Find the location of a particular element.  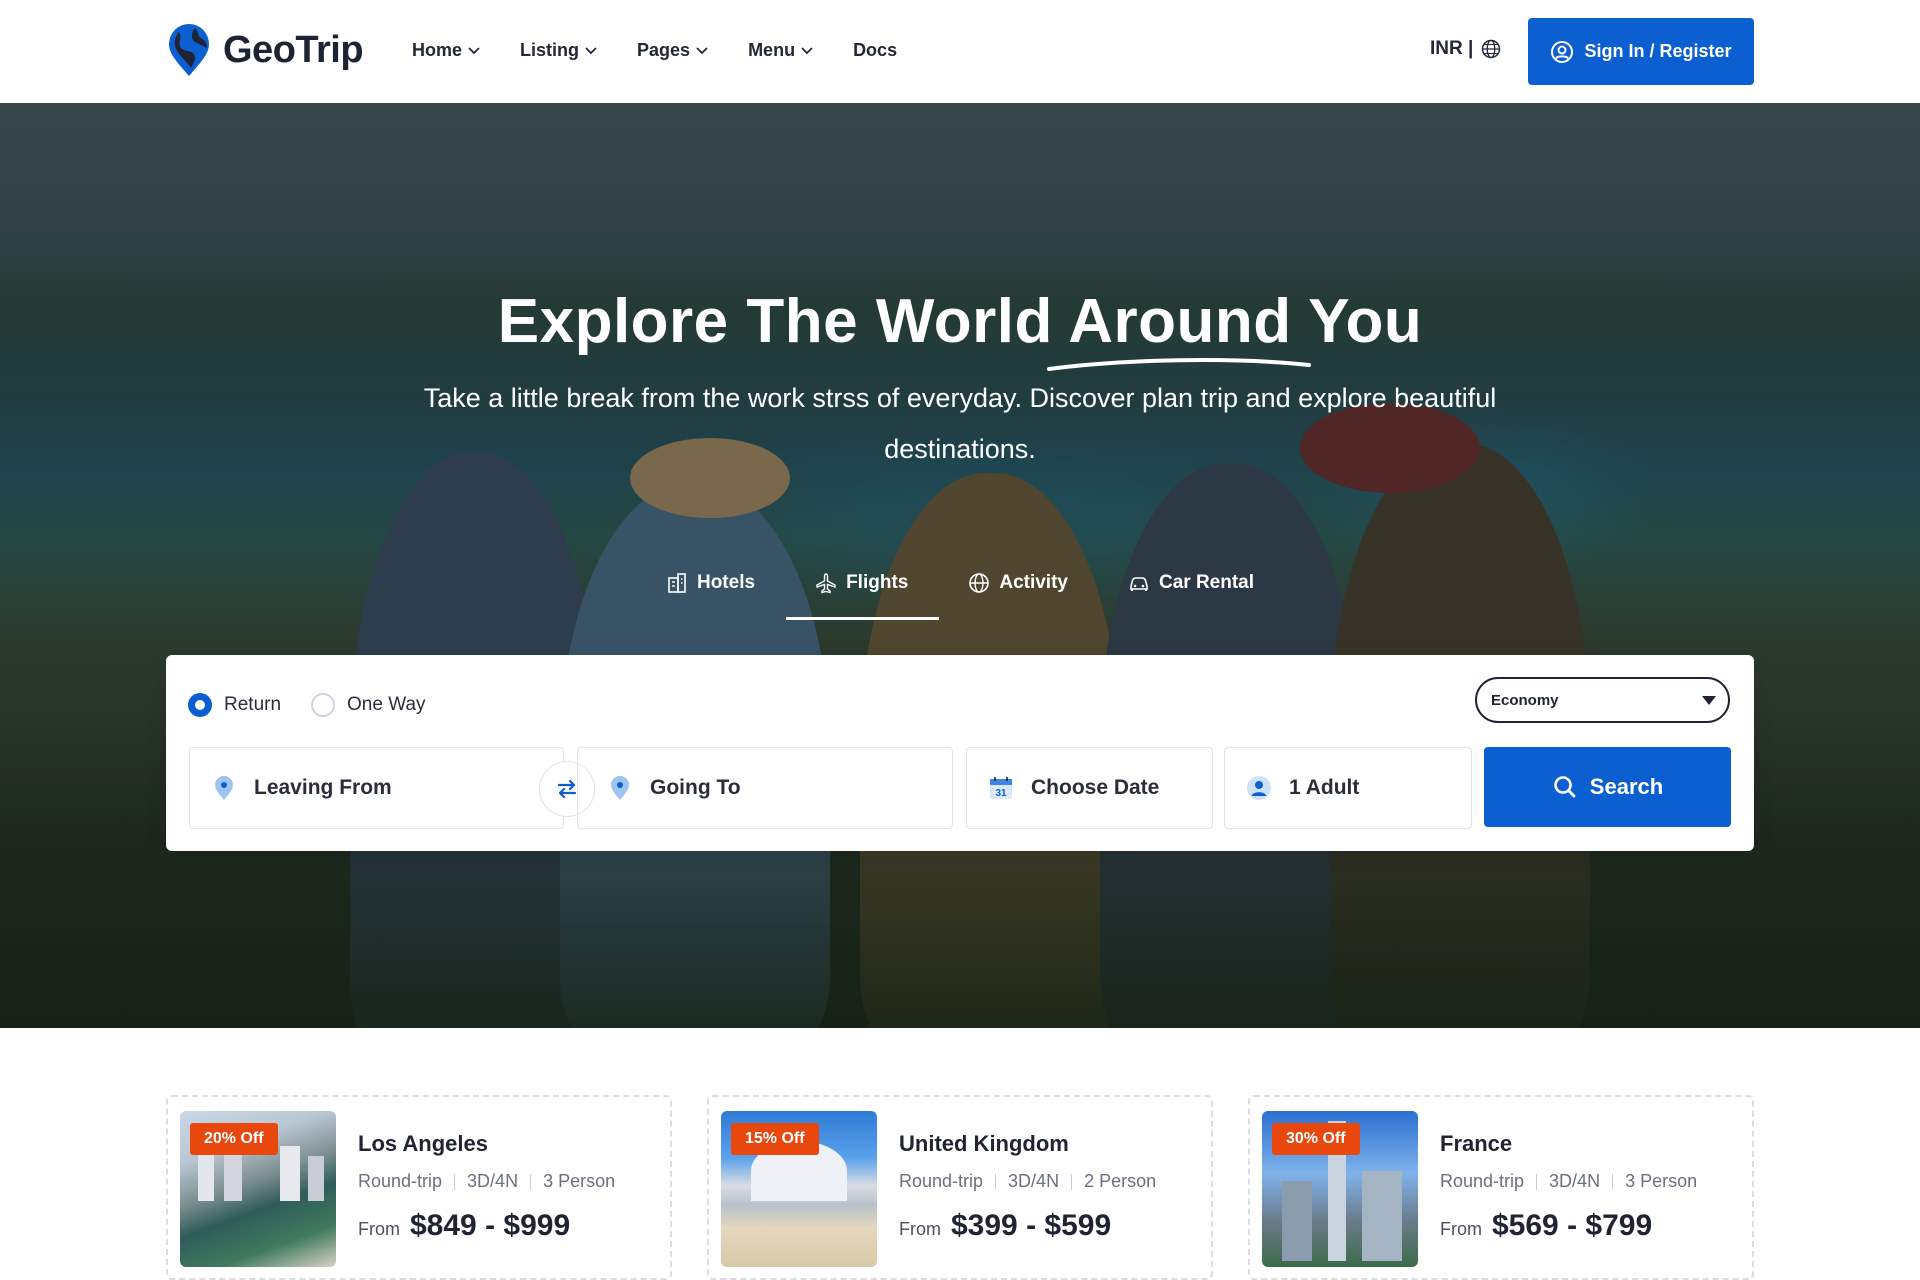

date-picker-field: 31 Choose Date is located at coordinates (1089, 788).